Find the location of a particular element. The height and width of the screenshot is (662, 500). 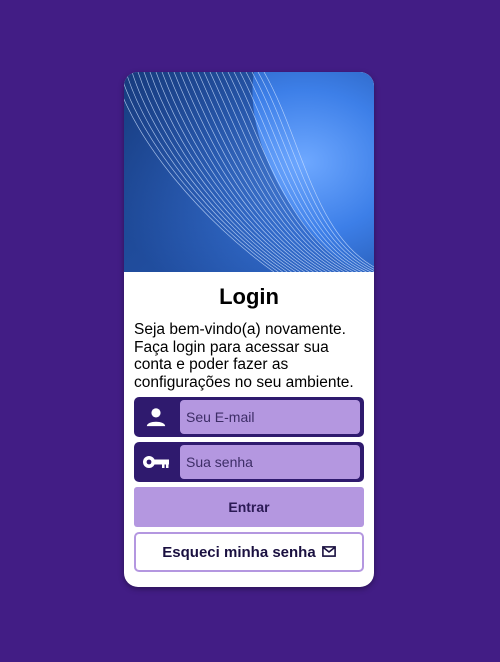

email-input is located at coordinates (270, 417).